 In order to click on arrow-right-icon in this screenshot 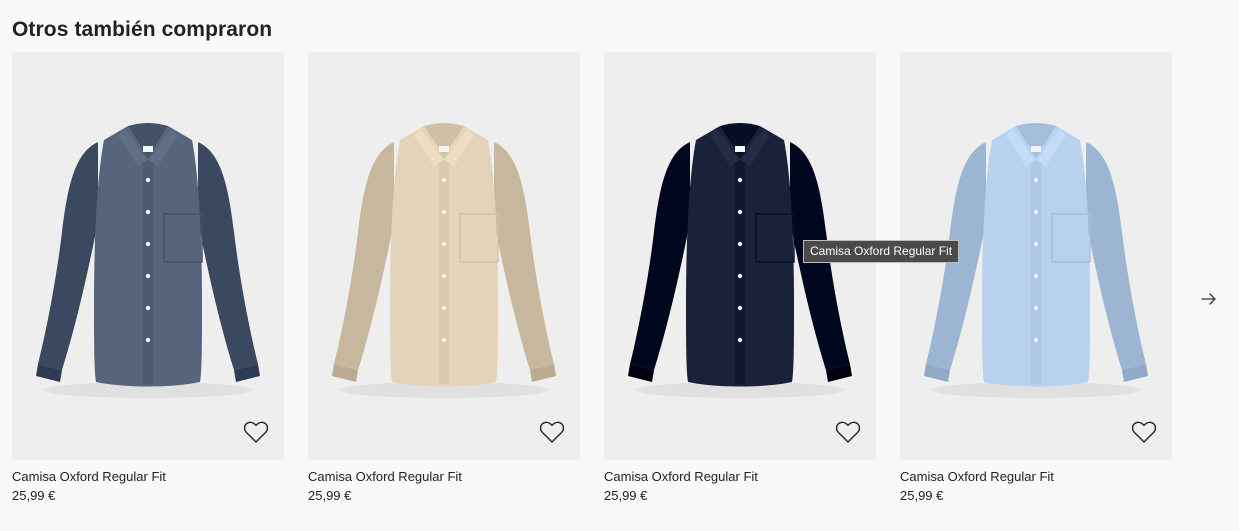, I will do `click(1208, 299)`.